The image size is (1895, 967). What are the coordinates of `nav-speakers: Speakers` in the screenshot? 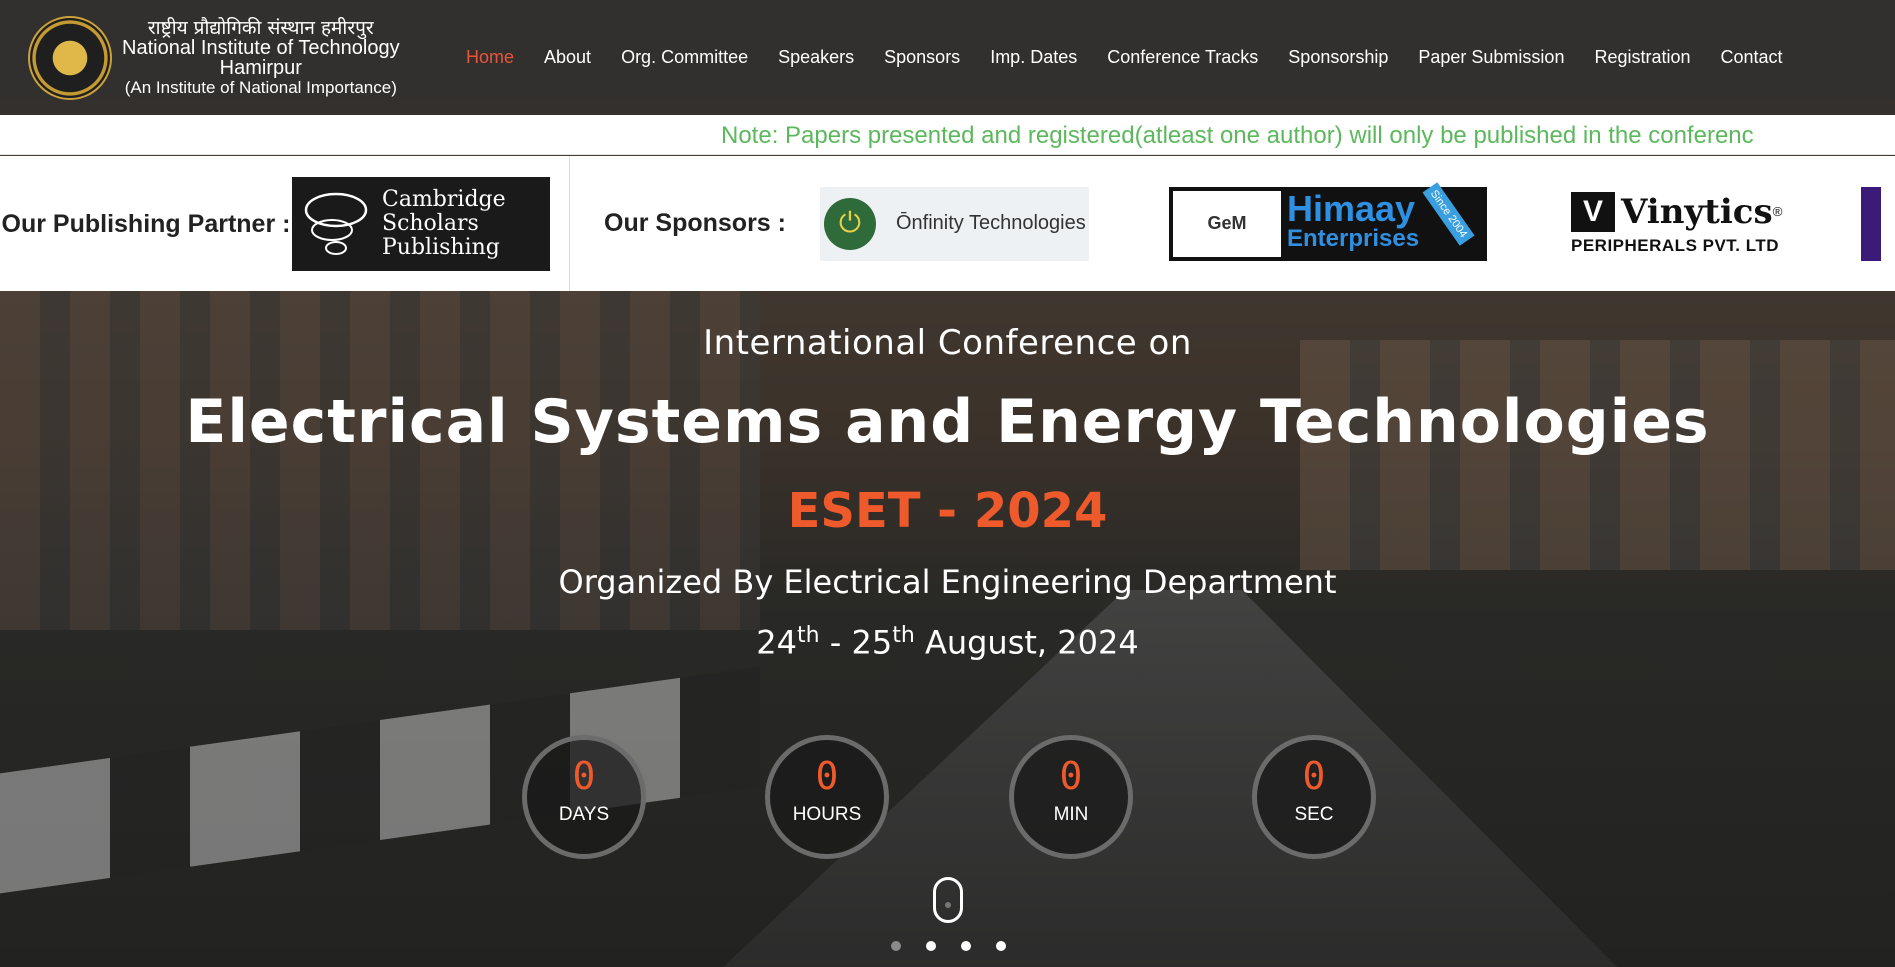 It's located at (816, 57).